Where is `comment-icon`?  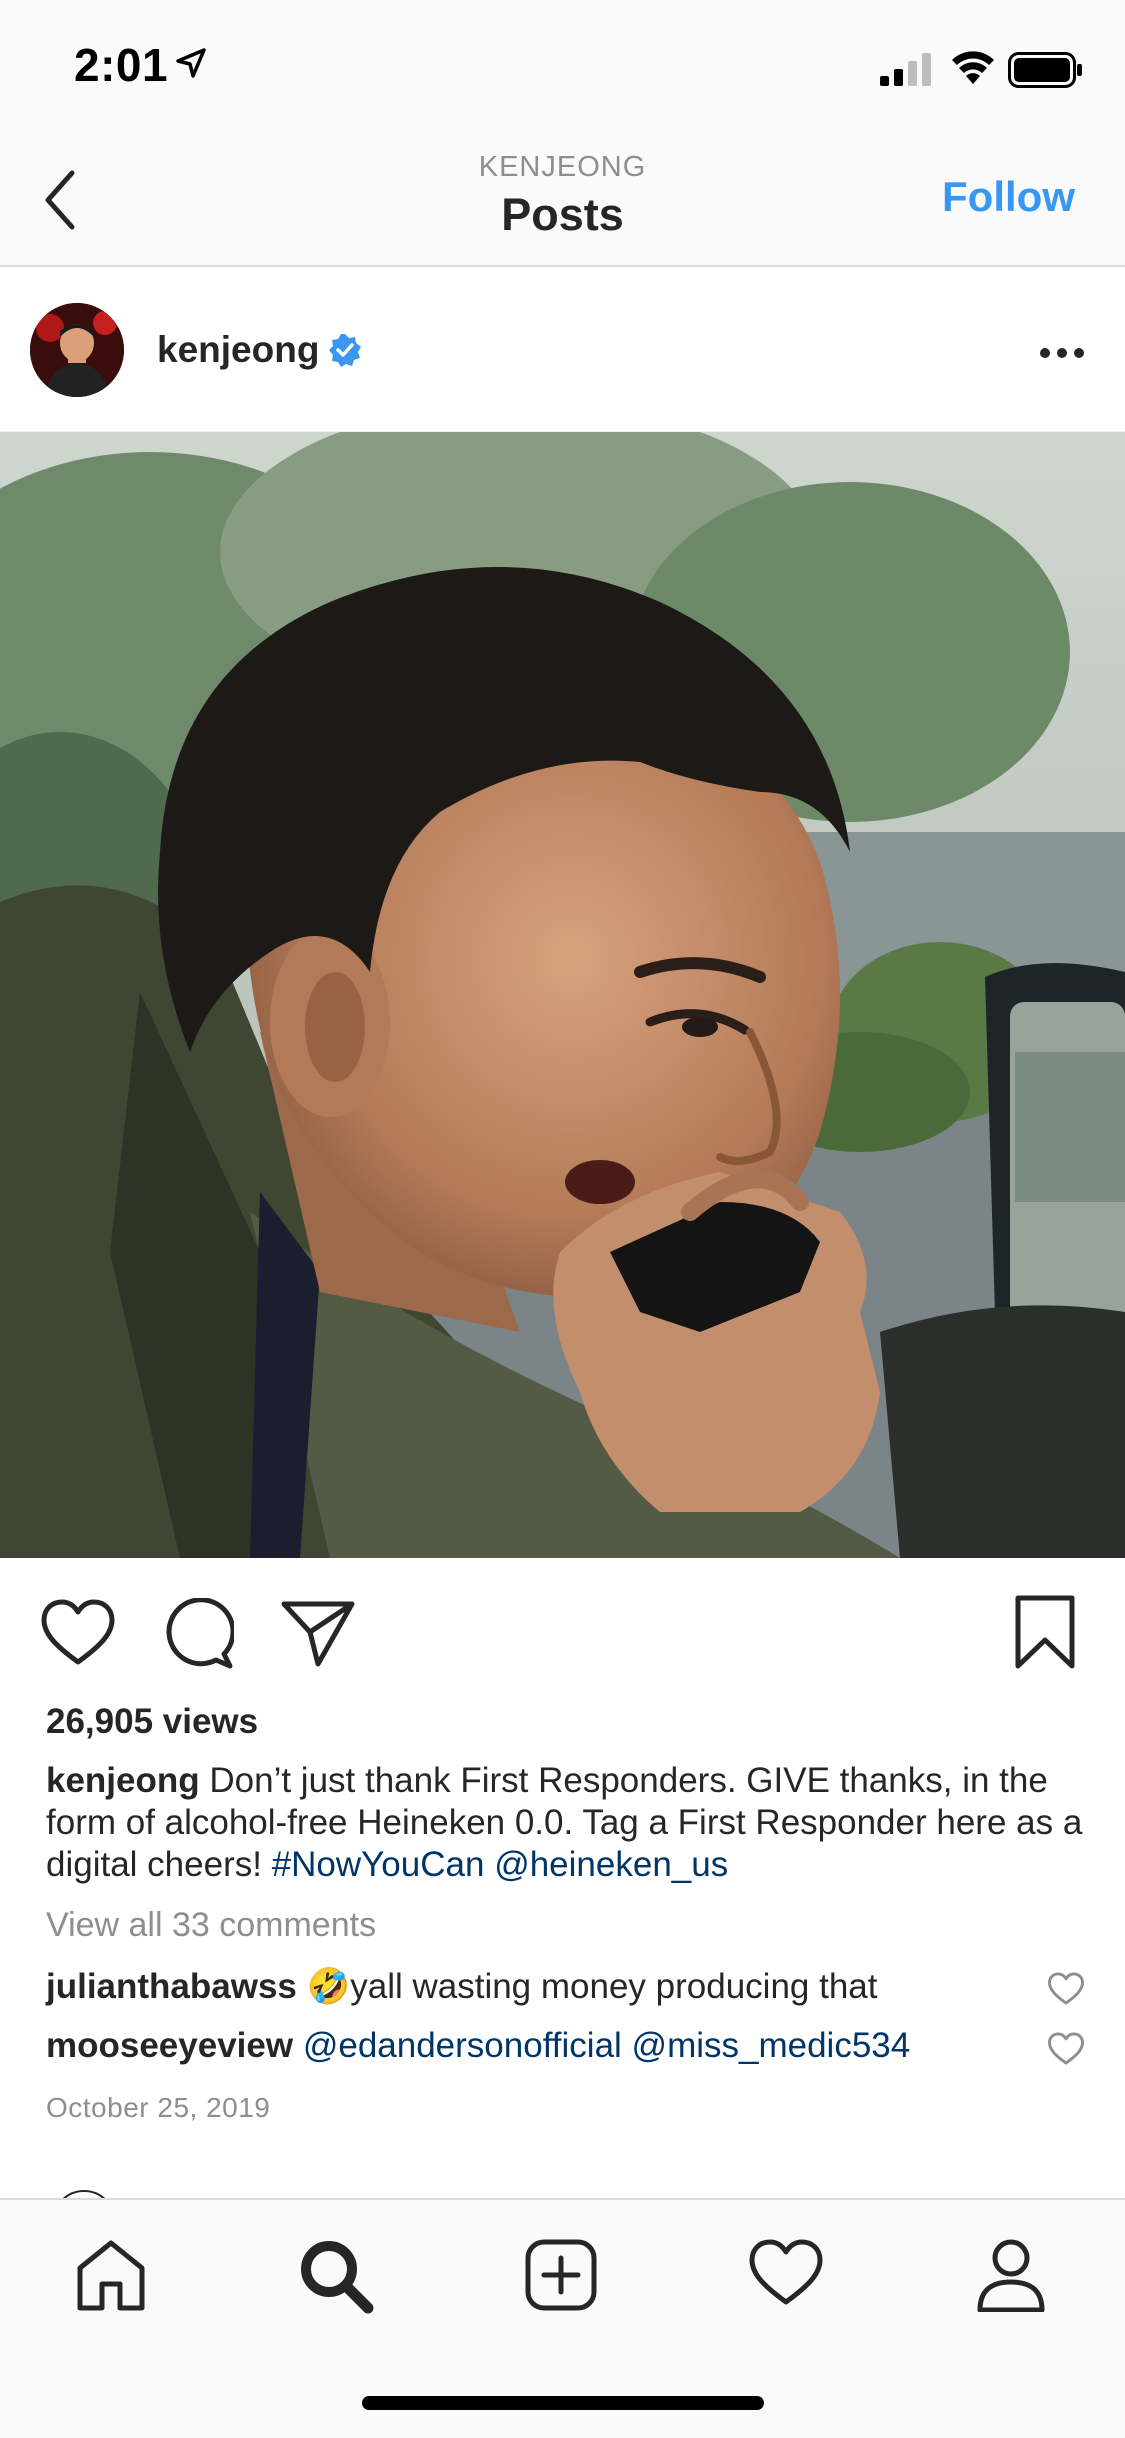
comment-icon is located at coordinates (198, 1634).